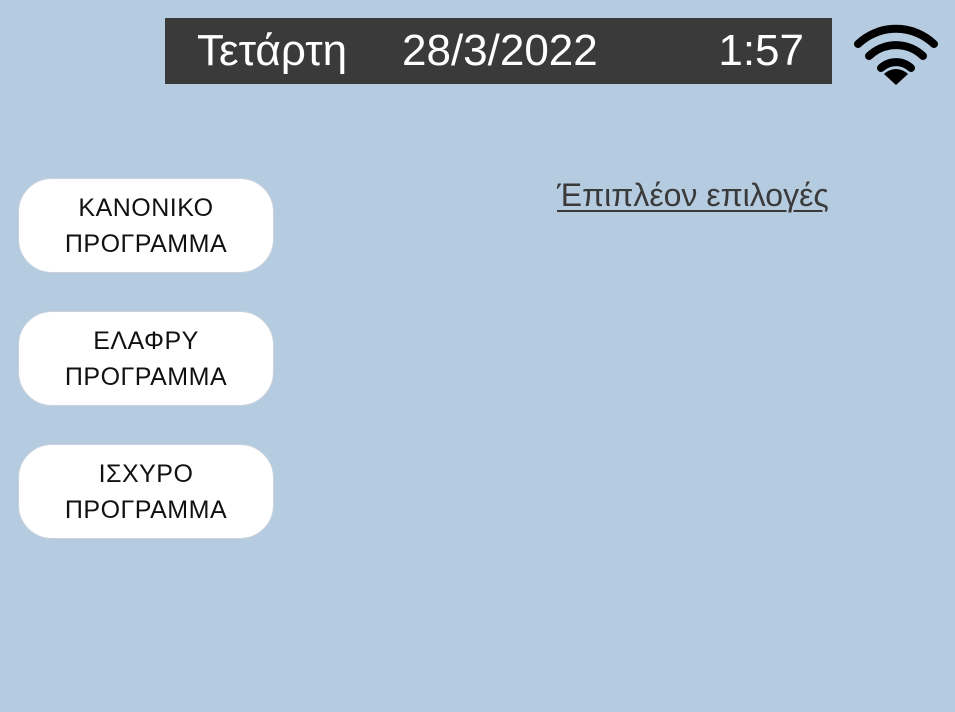 This screenshot has width=955, height=712. Describe the element at coordinates (761, 50) in the screenshot. I see `time-label: 1:57` at that location.